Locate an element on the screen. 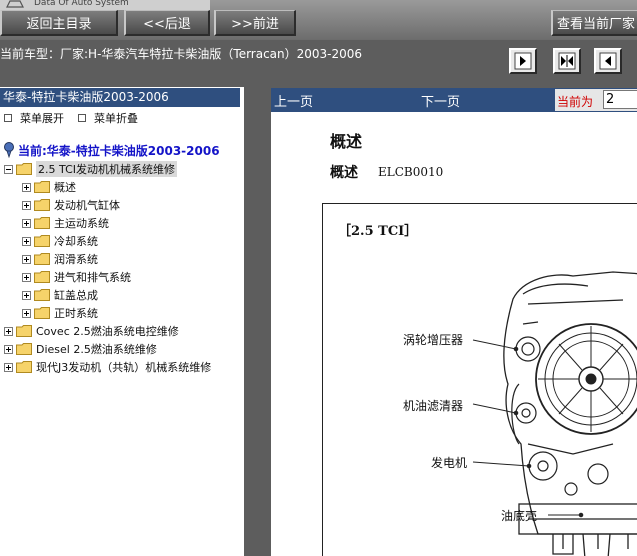 The height and width of the screenshot is (556, 637). brand-text: Data Of Auto System is located at coordinates (81, 4).